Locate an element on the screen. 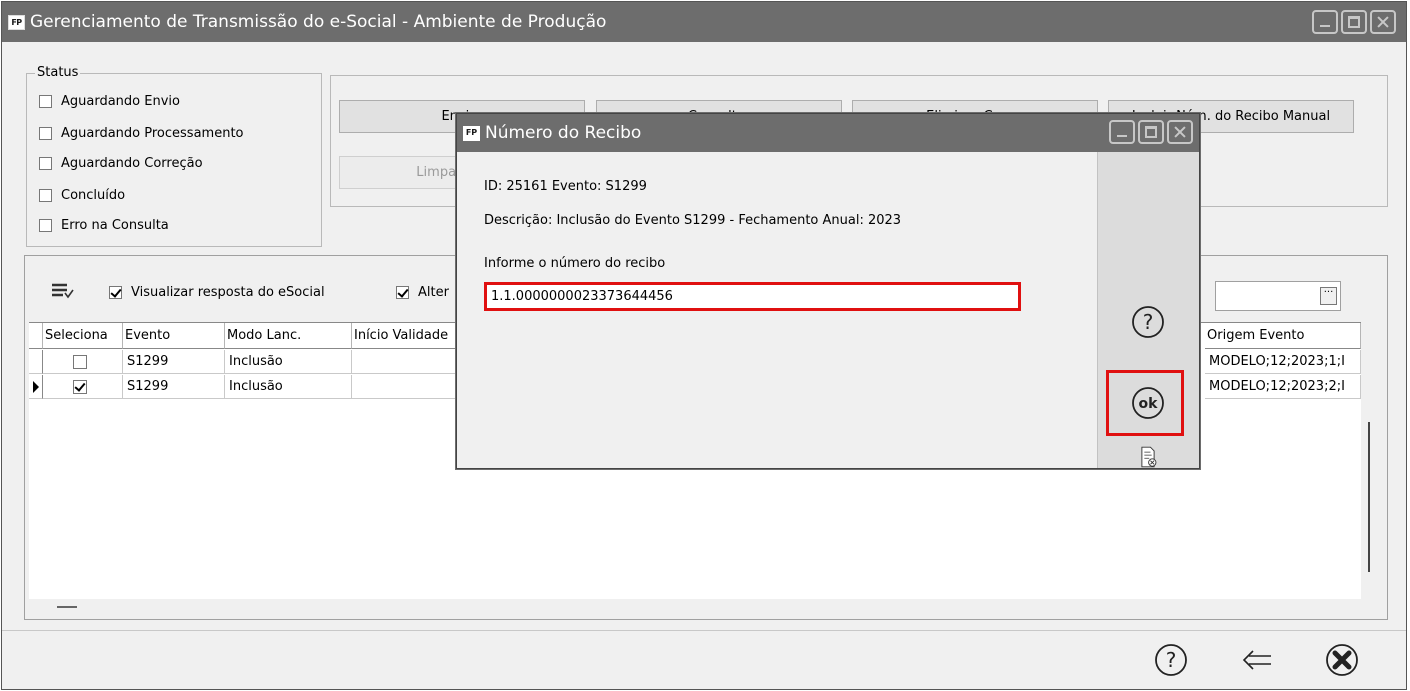 The height and width of the screenshot is (691, 1410). col-origem-evento: Origem Evento is located at coordinates (1283, 336).